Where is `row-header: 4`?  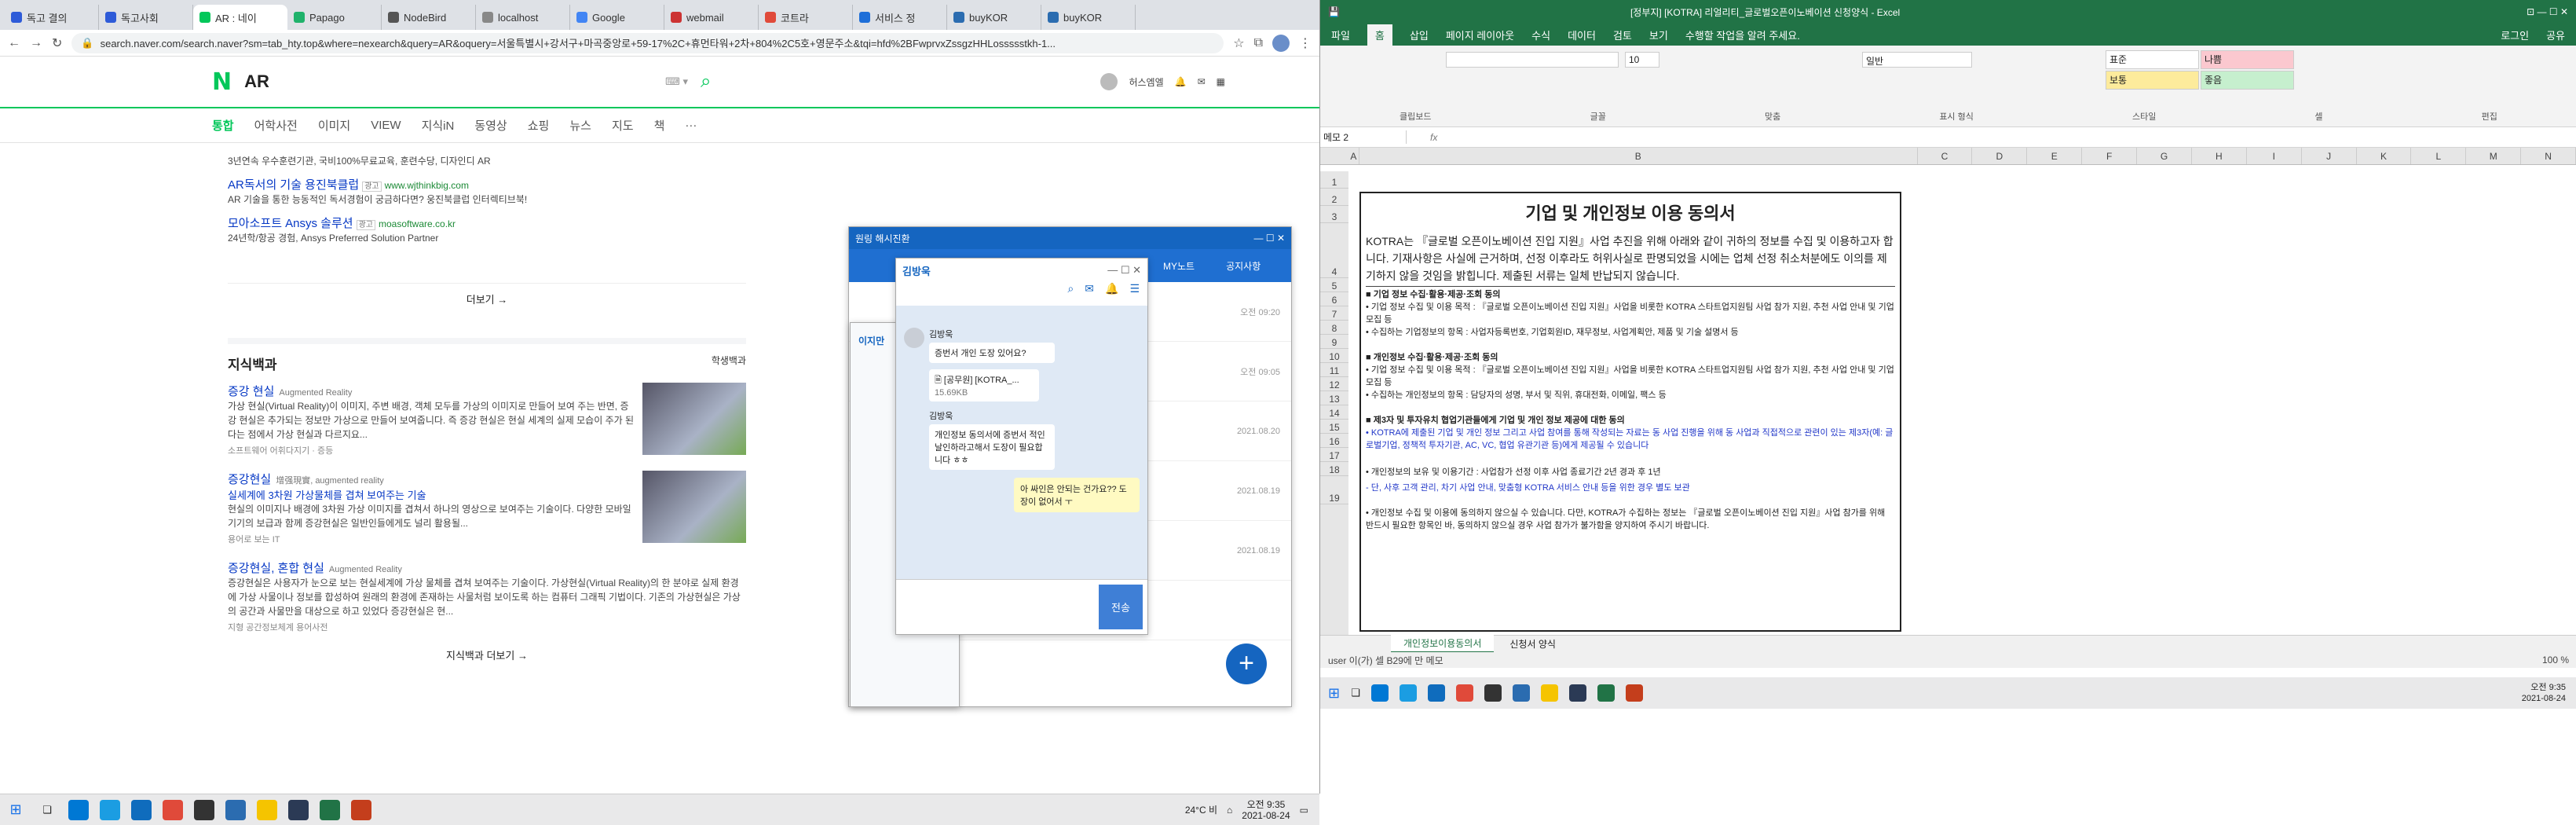
row-header: 4 is located at coordinates (1334, 250).